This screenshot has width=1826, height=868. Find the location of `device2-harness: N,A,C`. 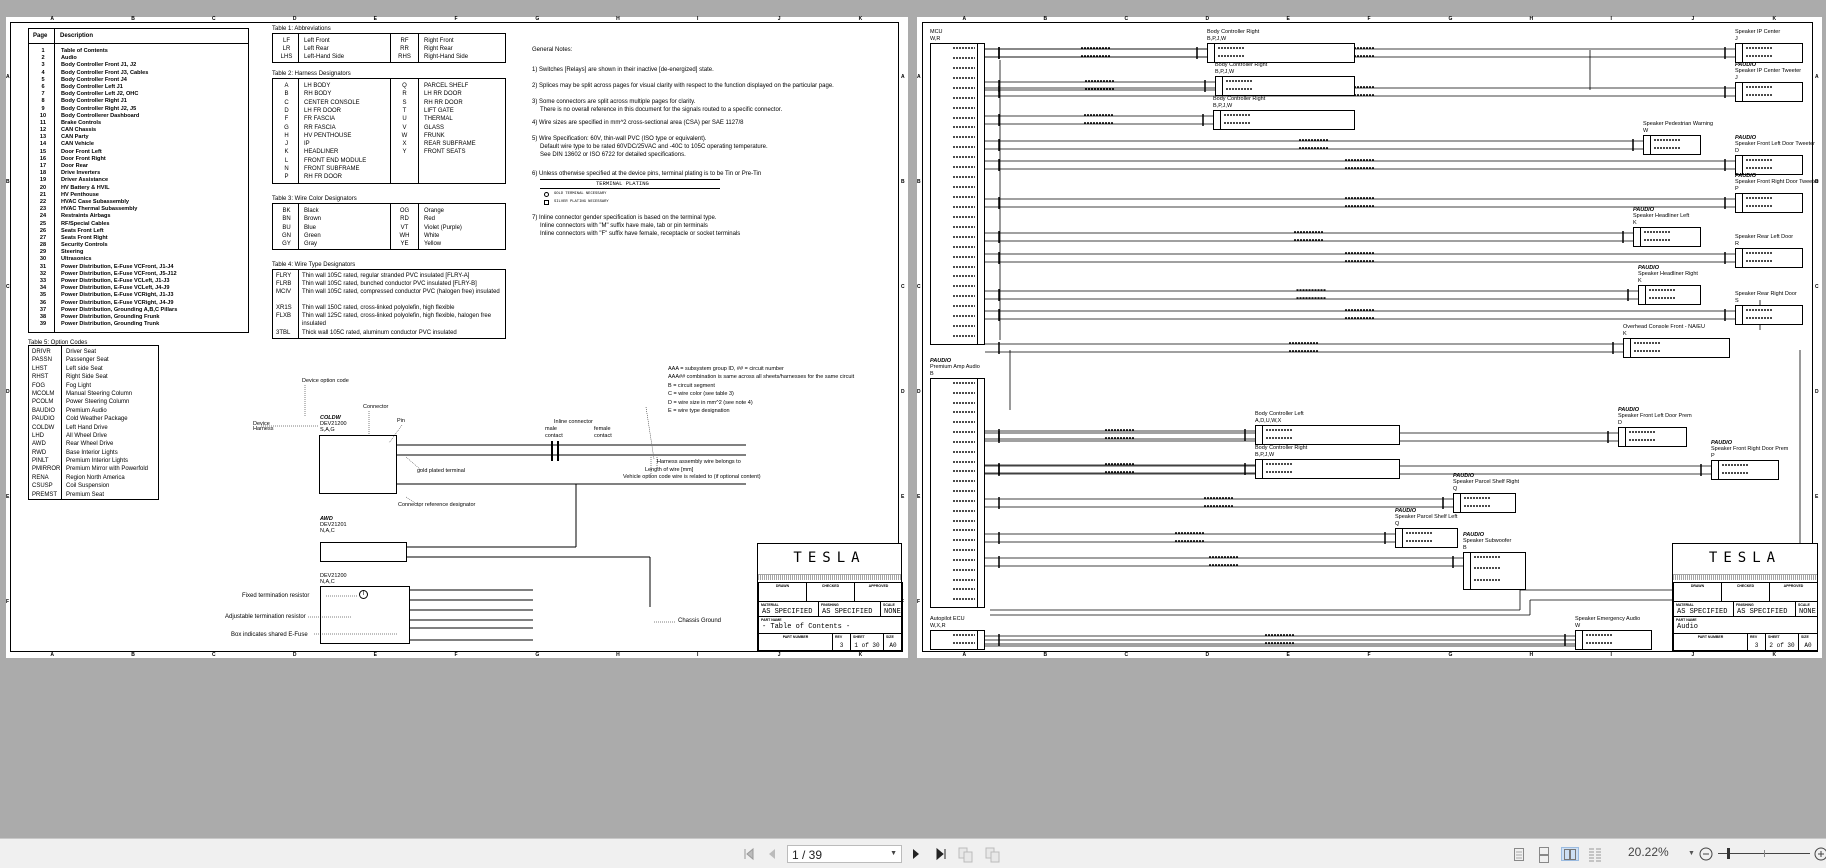

device2-harness: N,A,C is located at coordinates (327, 531).